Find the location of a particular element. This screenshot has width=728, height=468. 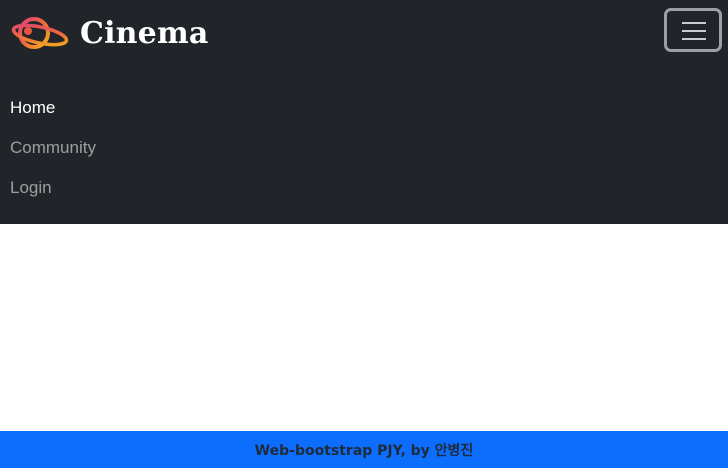

nav-item-community: Community is located at coordinates (53, 148).